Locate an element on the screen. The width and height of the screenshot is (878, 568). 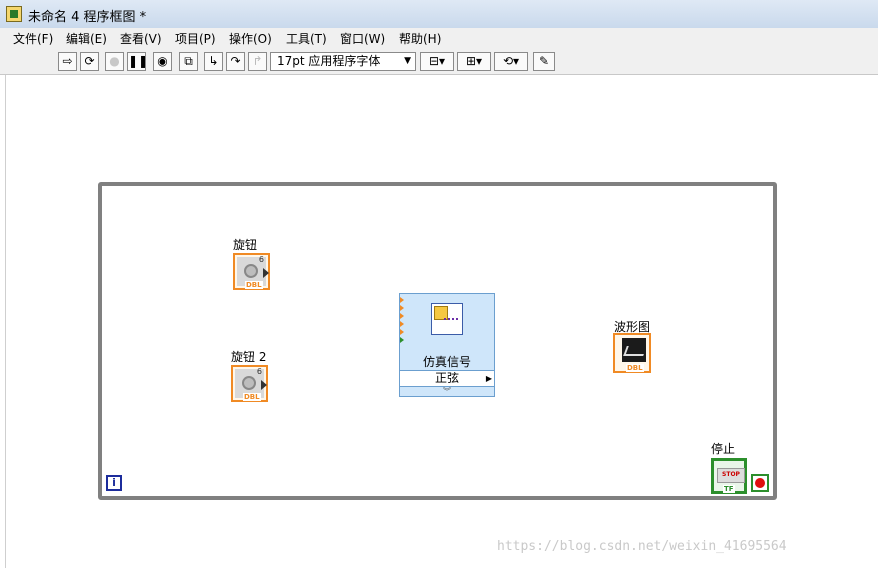
simulate-signal-icon is located at coordinates (447, 319).